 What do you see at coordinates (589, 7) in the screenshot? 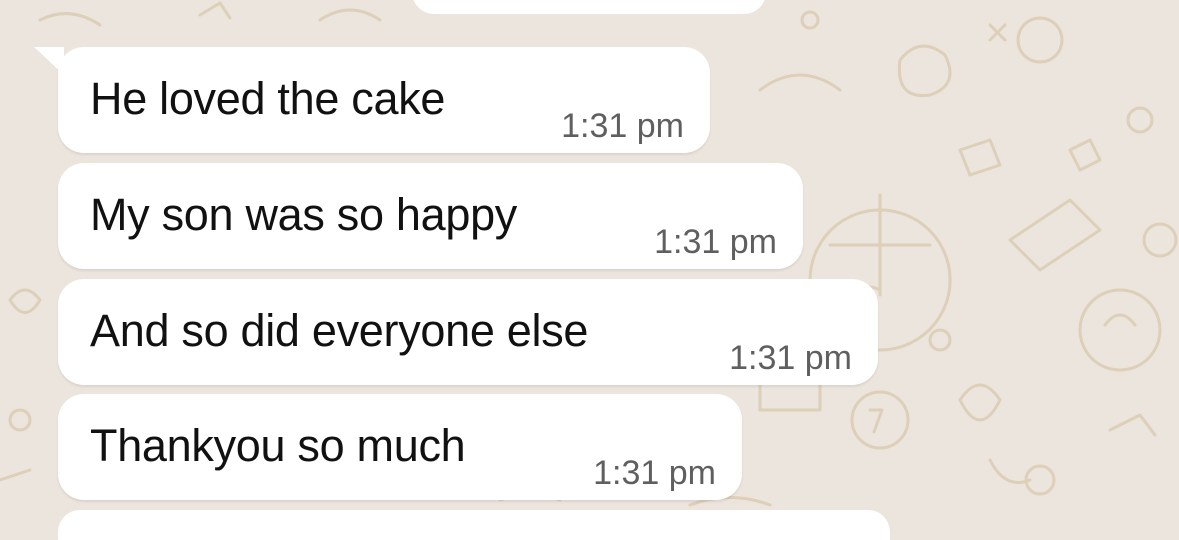
I see `previous-message-bubble-stub` at bounding box center [589, 7].